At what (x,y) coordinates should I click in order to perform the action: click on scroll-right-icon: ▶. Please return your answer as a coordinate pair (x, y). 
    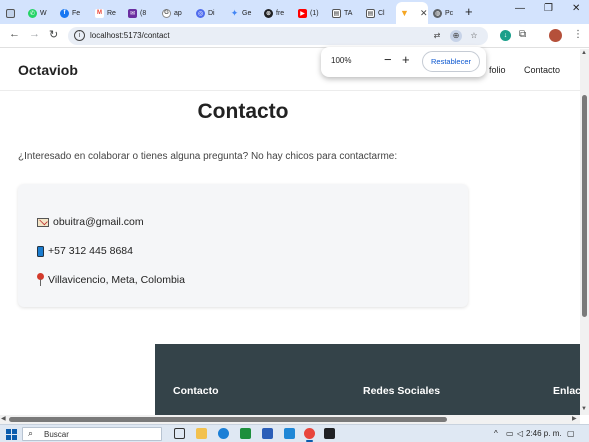
    Looking at the image, I should click on (574, 418).